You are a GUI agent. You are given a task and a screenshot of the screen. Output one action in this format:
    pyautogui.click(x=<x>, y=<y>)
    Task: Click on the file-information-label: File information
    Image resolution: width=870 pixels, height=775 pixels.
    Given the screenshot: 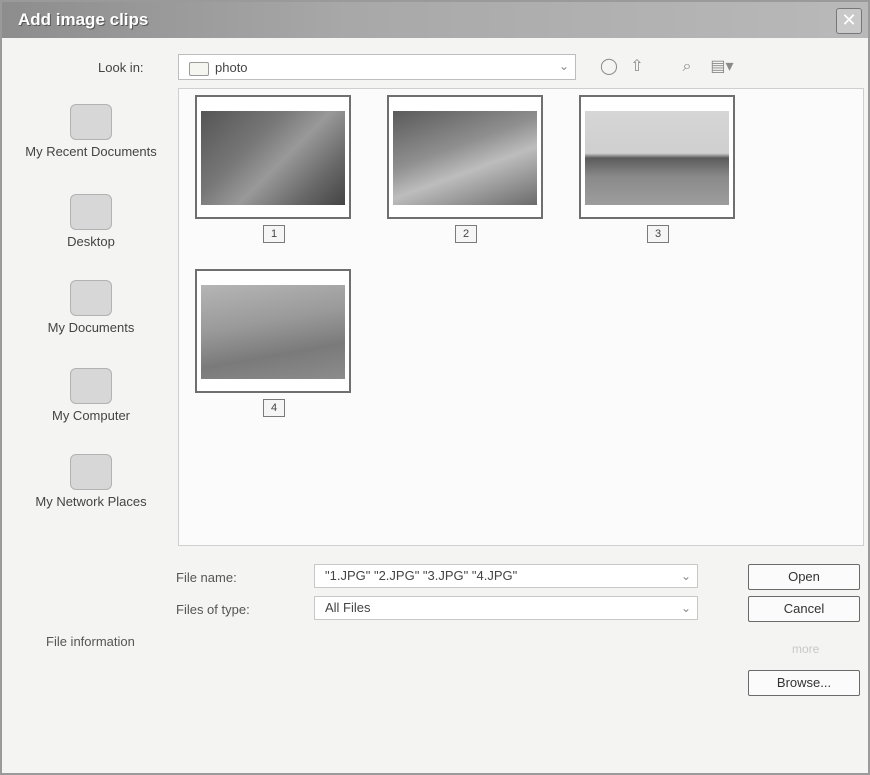 What is the action you would take?
    pyautogui.click(x=90, y=641)
    